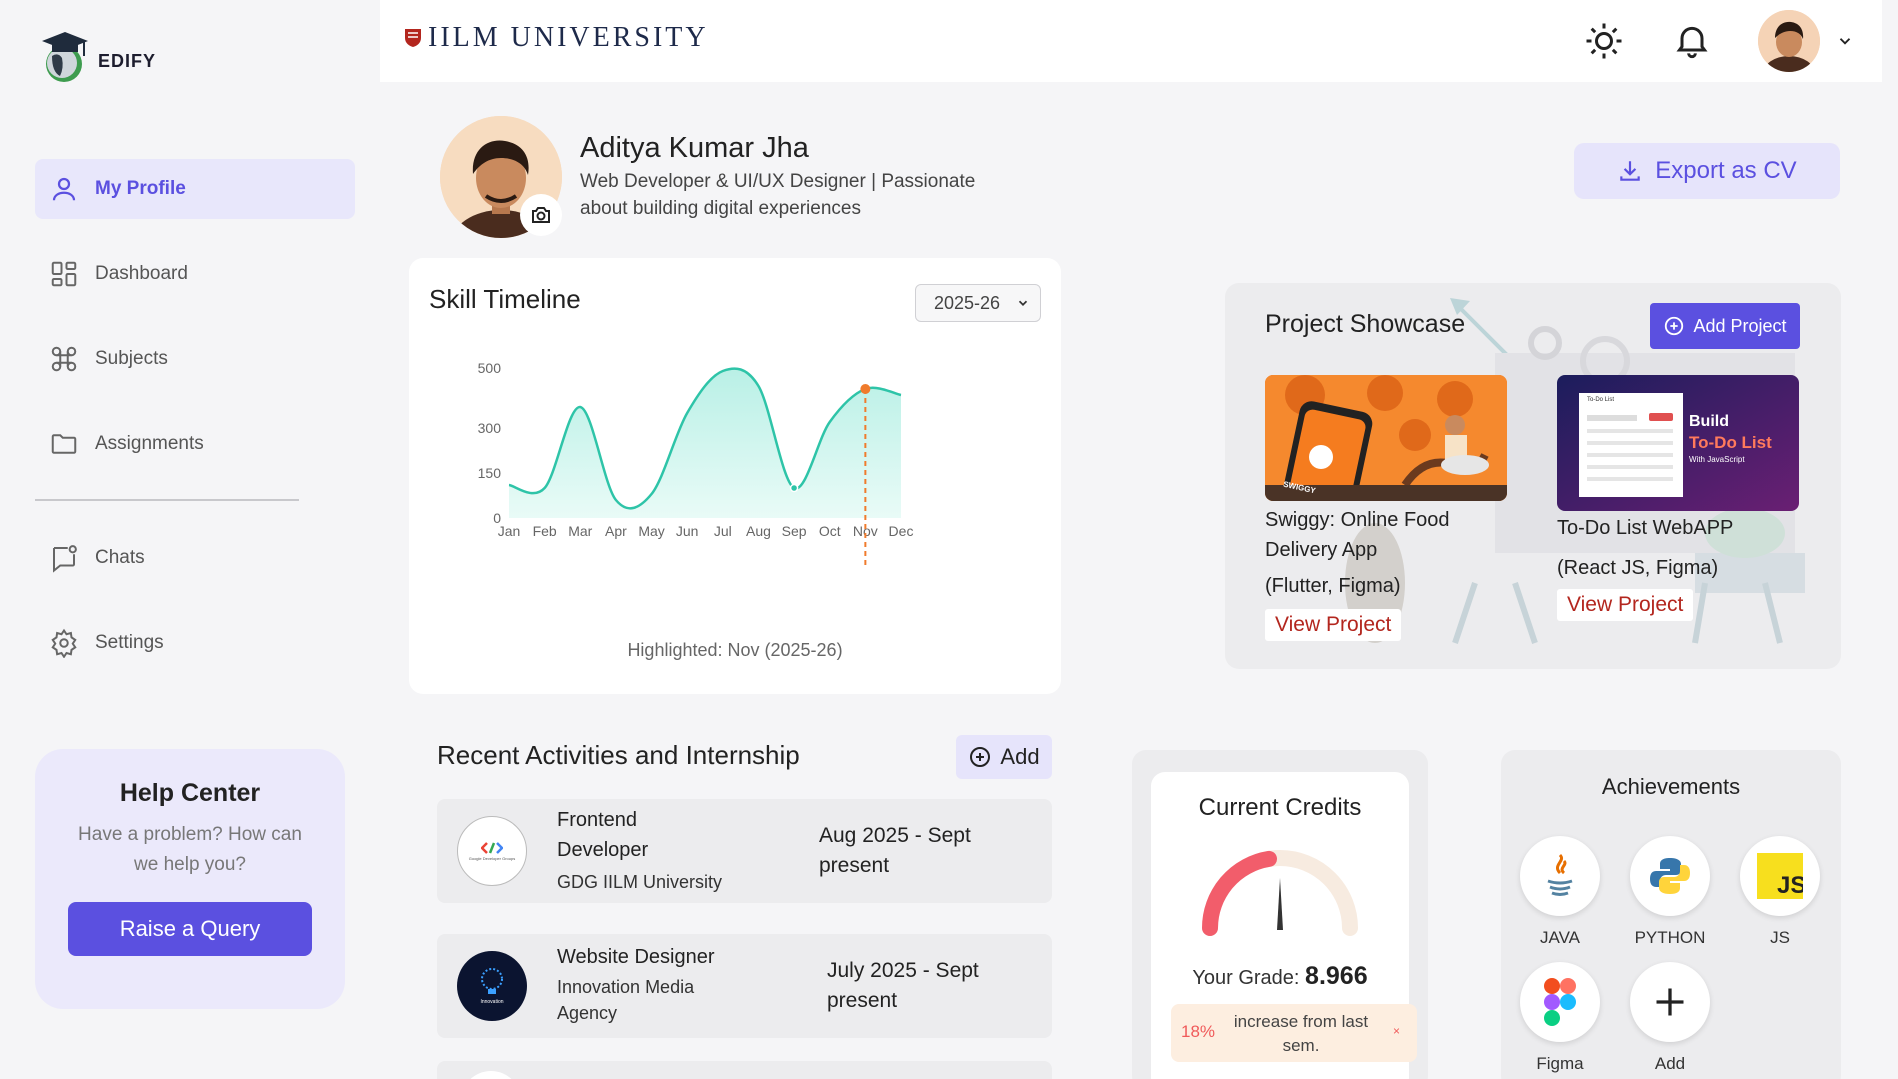 The image size is (1898, 1079). I want to click on change-photo-button, so click(541, 215).